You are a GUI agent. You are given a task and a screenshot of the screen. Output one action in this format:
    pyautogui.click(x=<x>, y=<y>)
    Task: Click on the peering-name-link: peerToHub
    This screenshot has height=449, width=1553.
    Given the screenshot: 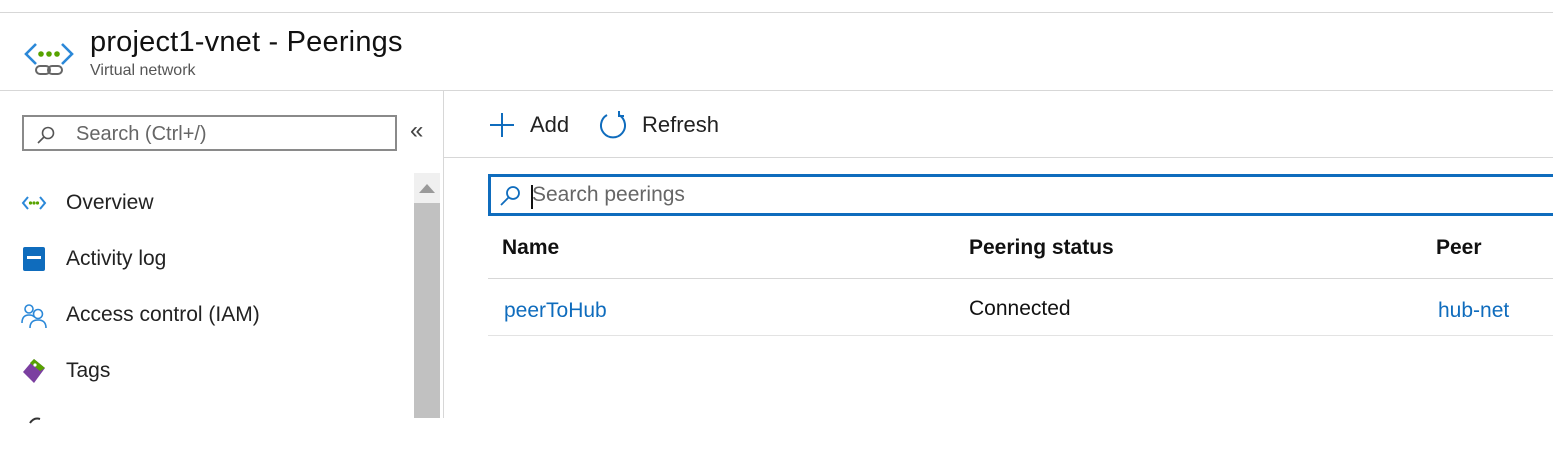 What is the action you would take?
    pyautogui.click(x=555, y=311)
    